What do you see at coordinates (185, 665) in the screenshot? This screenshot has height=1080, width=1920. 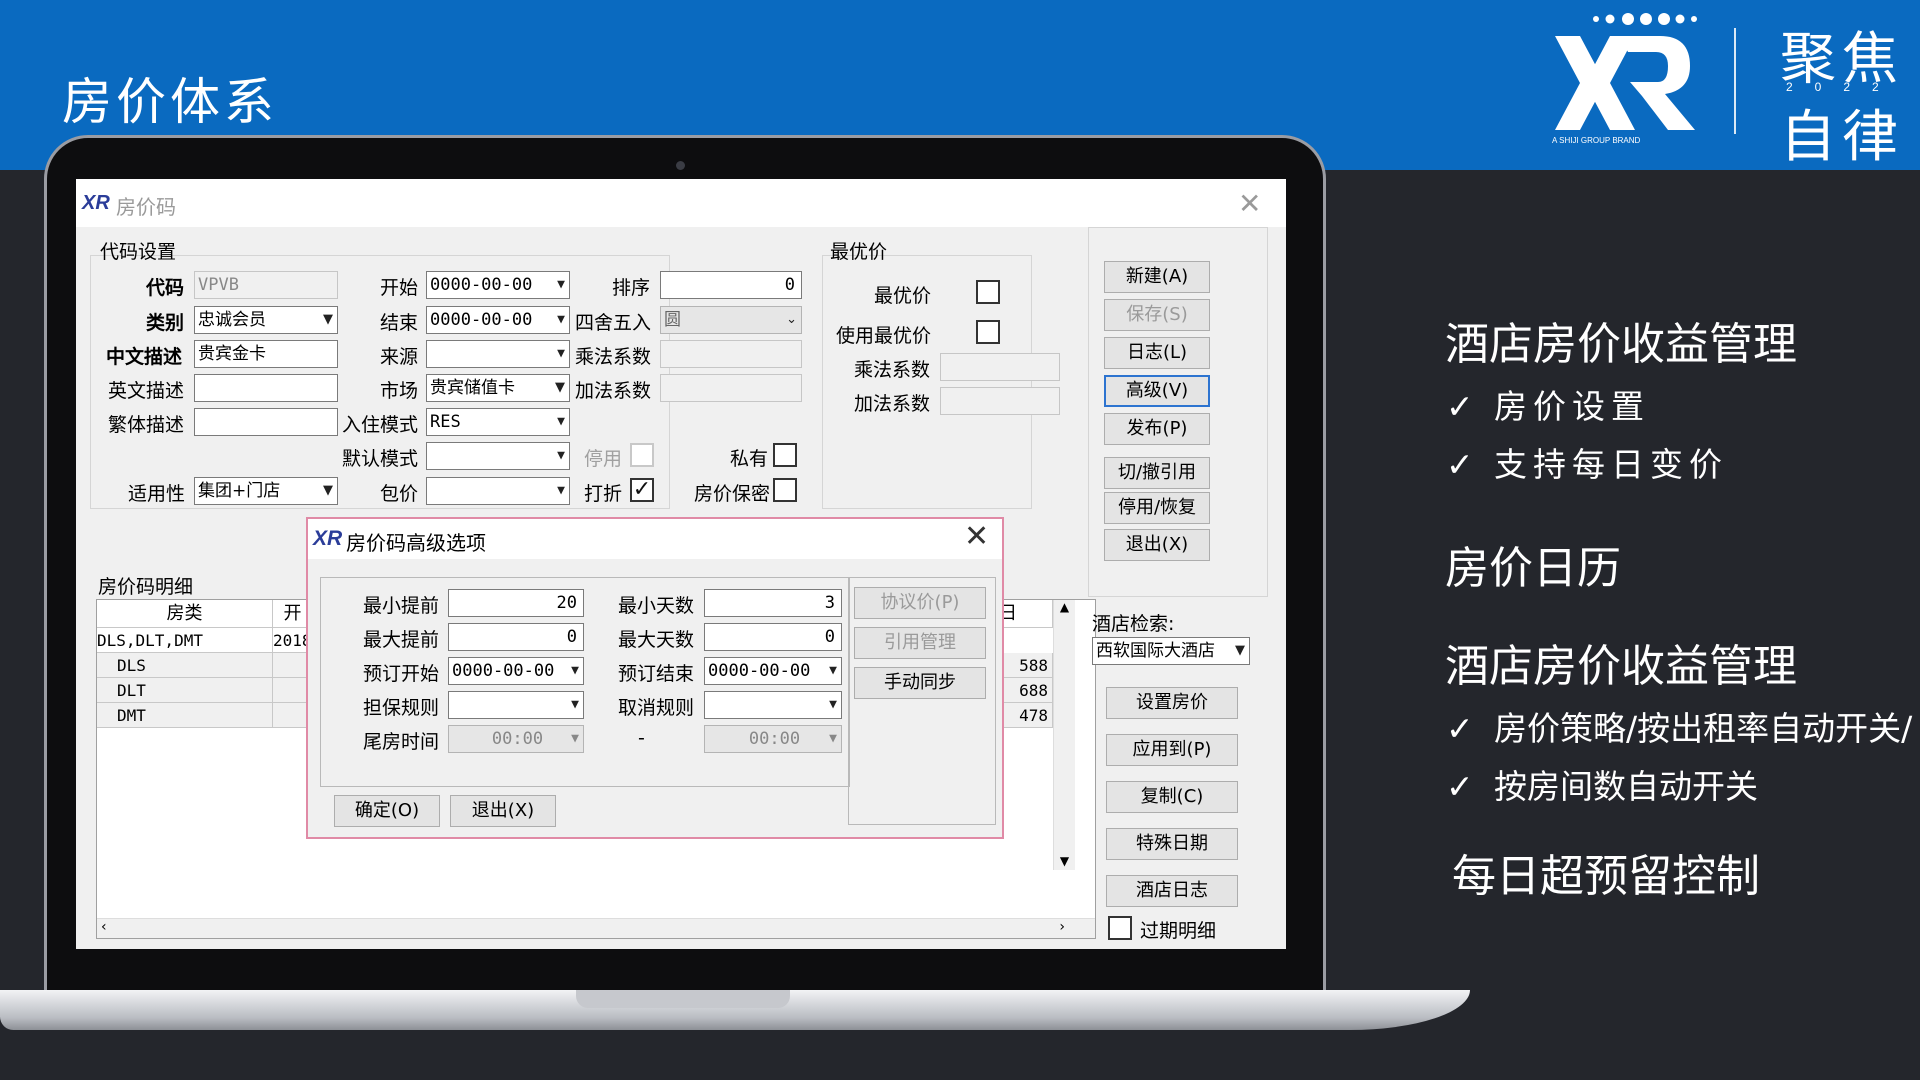 I see `table-row: DLS` at bounding box center [185, 665].